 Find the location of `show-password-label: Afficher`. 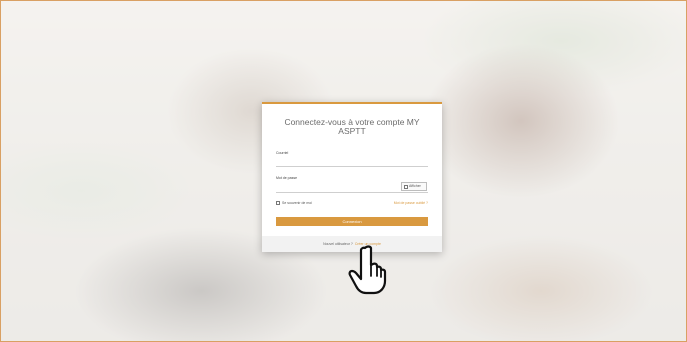

show-password-label: Afficher is located at coordinates (415, 186).